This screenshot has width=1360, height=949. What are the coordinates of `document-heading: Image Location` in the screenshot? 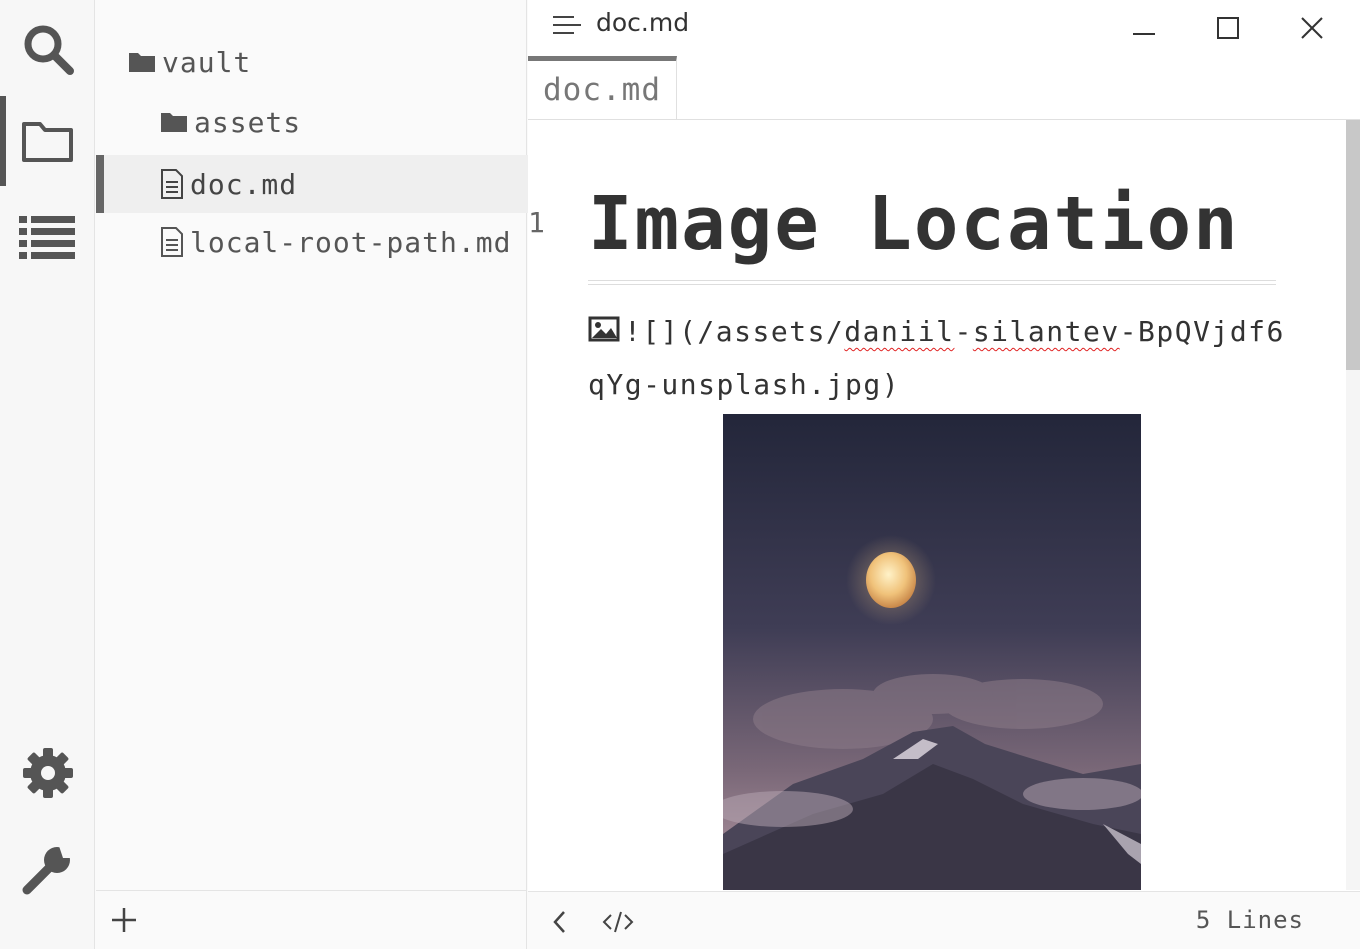 It's located at (914, 224).